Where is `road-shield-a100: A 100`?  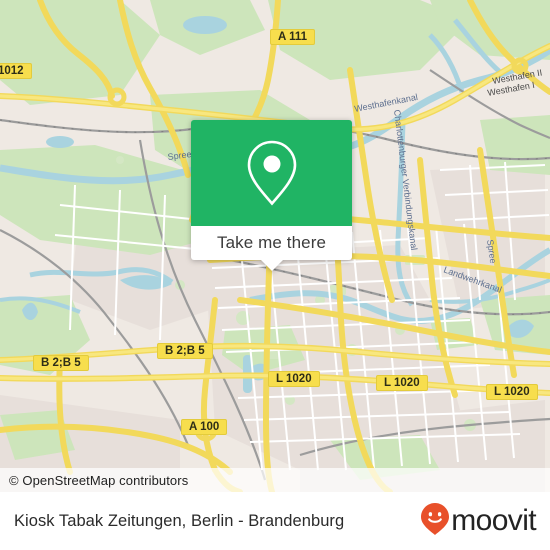
road-shield-a100: A 100 is located at coordinates (204, 426).